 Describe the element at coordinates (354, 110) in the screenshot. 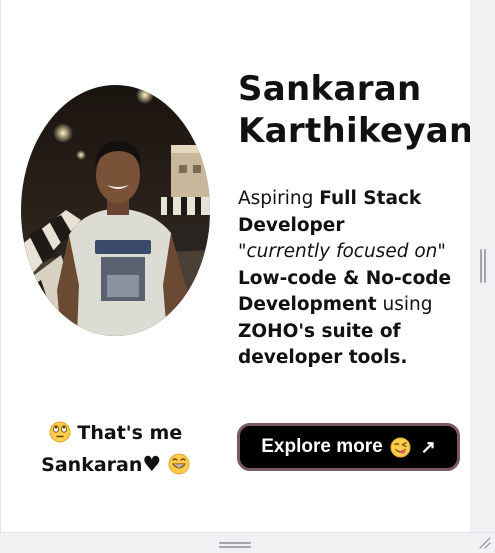

I see `profile-name: Sankaran Karthikeyan` at that location.